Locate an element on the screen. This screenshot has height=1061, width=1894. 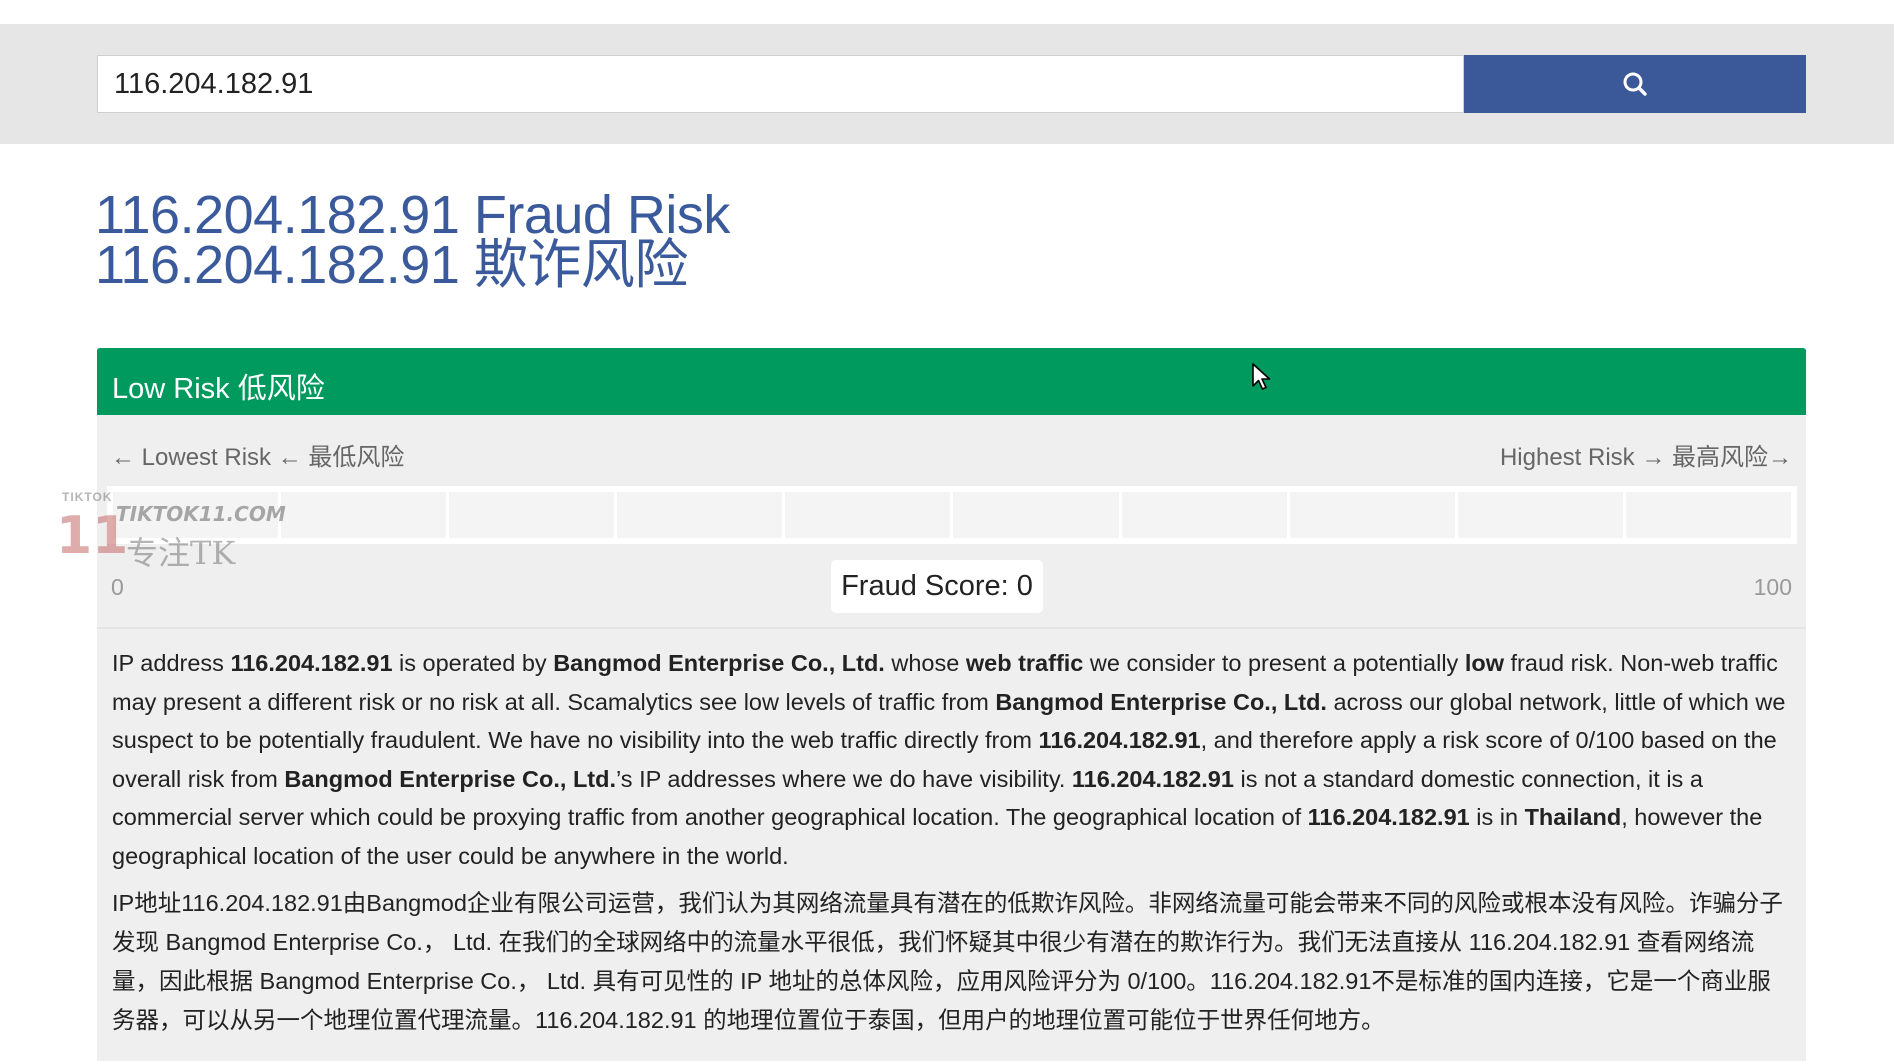
scale-highest-label: Highest Risk → 最高风险→ is located at coordinates (1645, 457).